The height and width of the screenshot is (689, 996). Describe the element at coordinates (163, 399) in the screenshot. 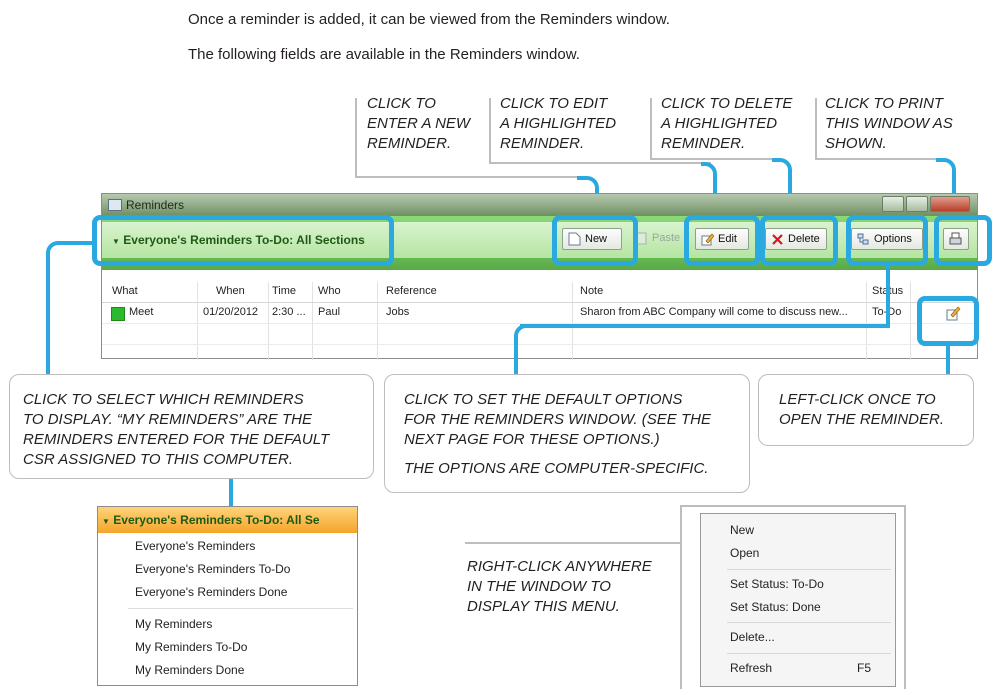

I see `callout-select-line: CLICK TO SELECT WHICH REMINDERS` at that location.